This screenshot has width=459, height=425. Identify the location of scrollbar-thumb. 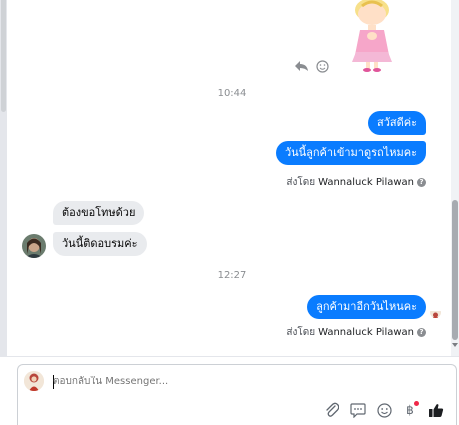
(455, 270).